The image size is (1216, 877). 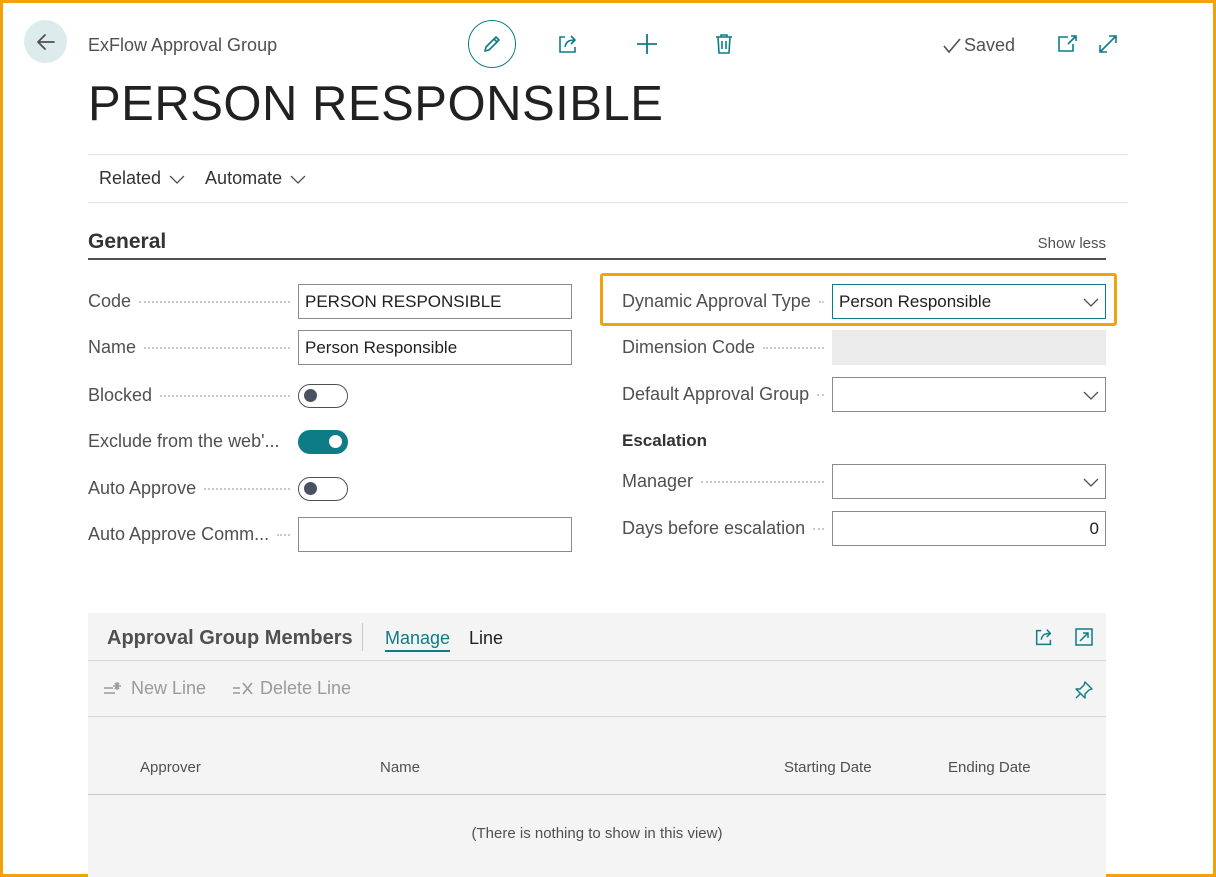 What do you see at coordinates (112, 347) in the screenshot?
I see `name-label: Name` at bounding box center [112, 347].